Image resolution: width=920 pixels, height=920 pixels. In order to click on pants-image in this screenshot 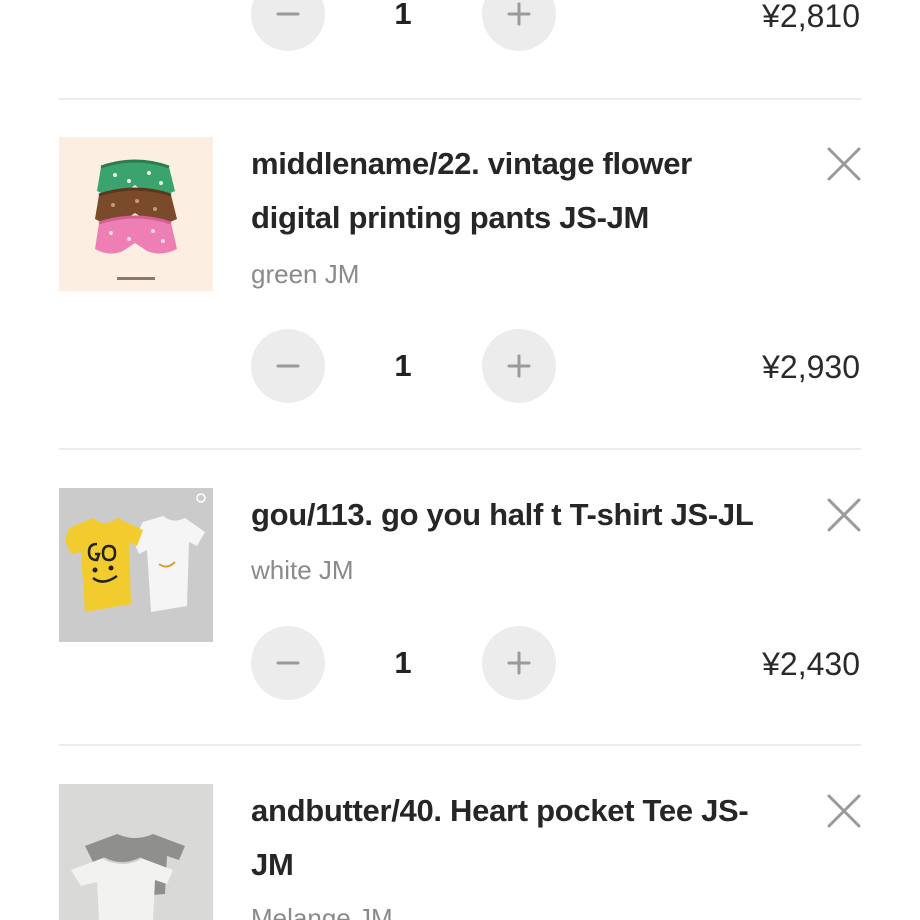, I will do `click(136, 214)`.